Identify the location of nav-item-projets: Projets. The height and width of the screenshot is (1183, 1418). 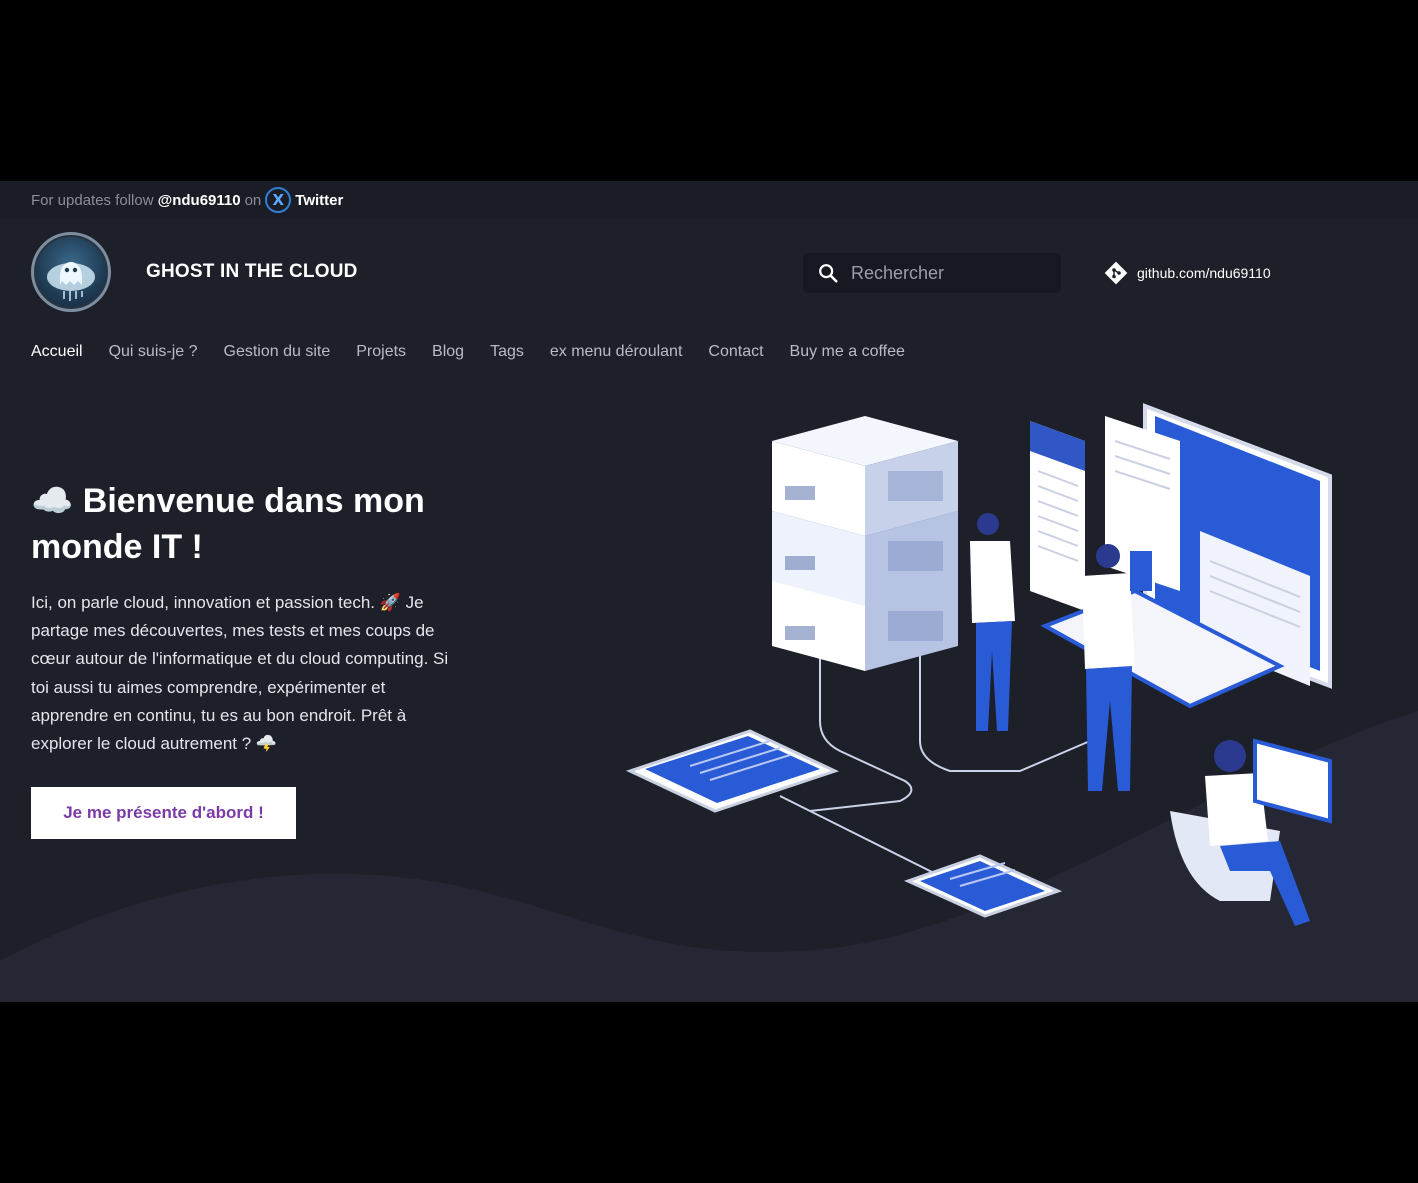
(381, 352).